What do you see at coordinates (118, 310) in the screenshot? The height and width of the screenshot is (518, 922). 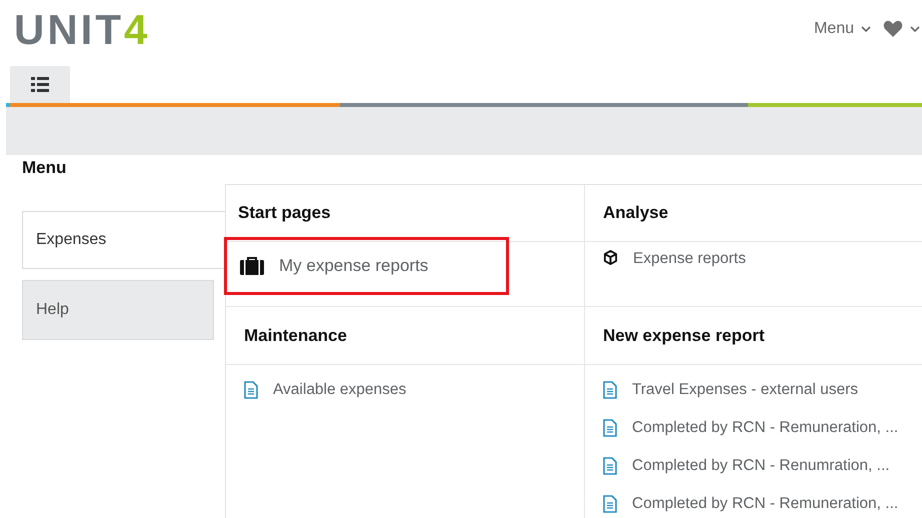 I see `sidebar-item: Help` at bounding box center [118, 310].